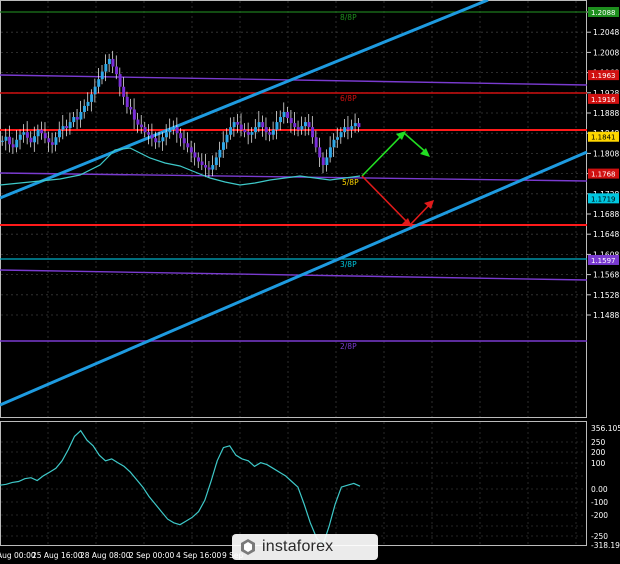 Image resolution: width=620 pixels, height=564 pixels. Describe the element at coordinates (350, 182) in the screenshot. I see `level-label: 5/8P` at that location.